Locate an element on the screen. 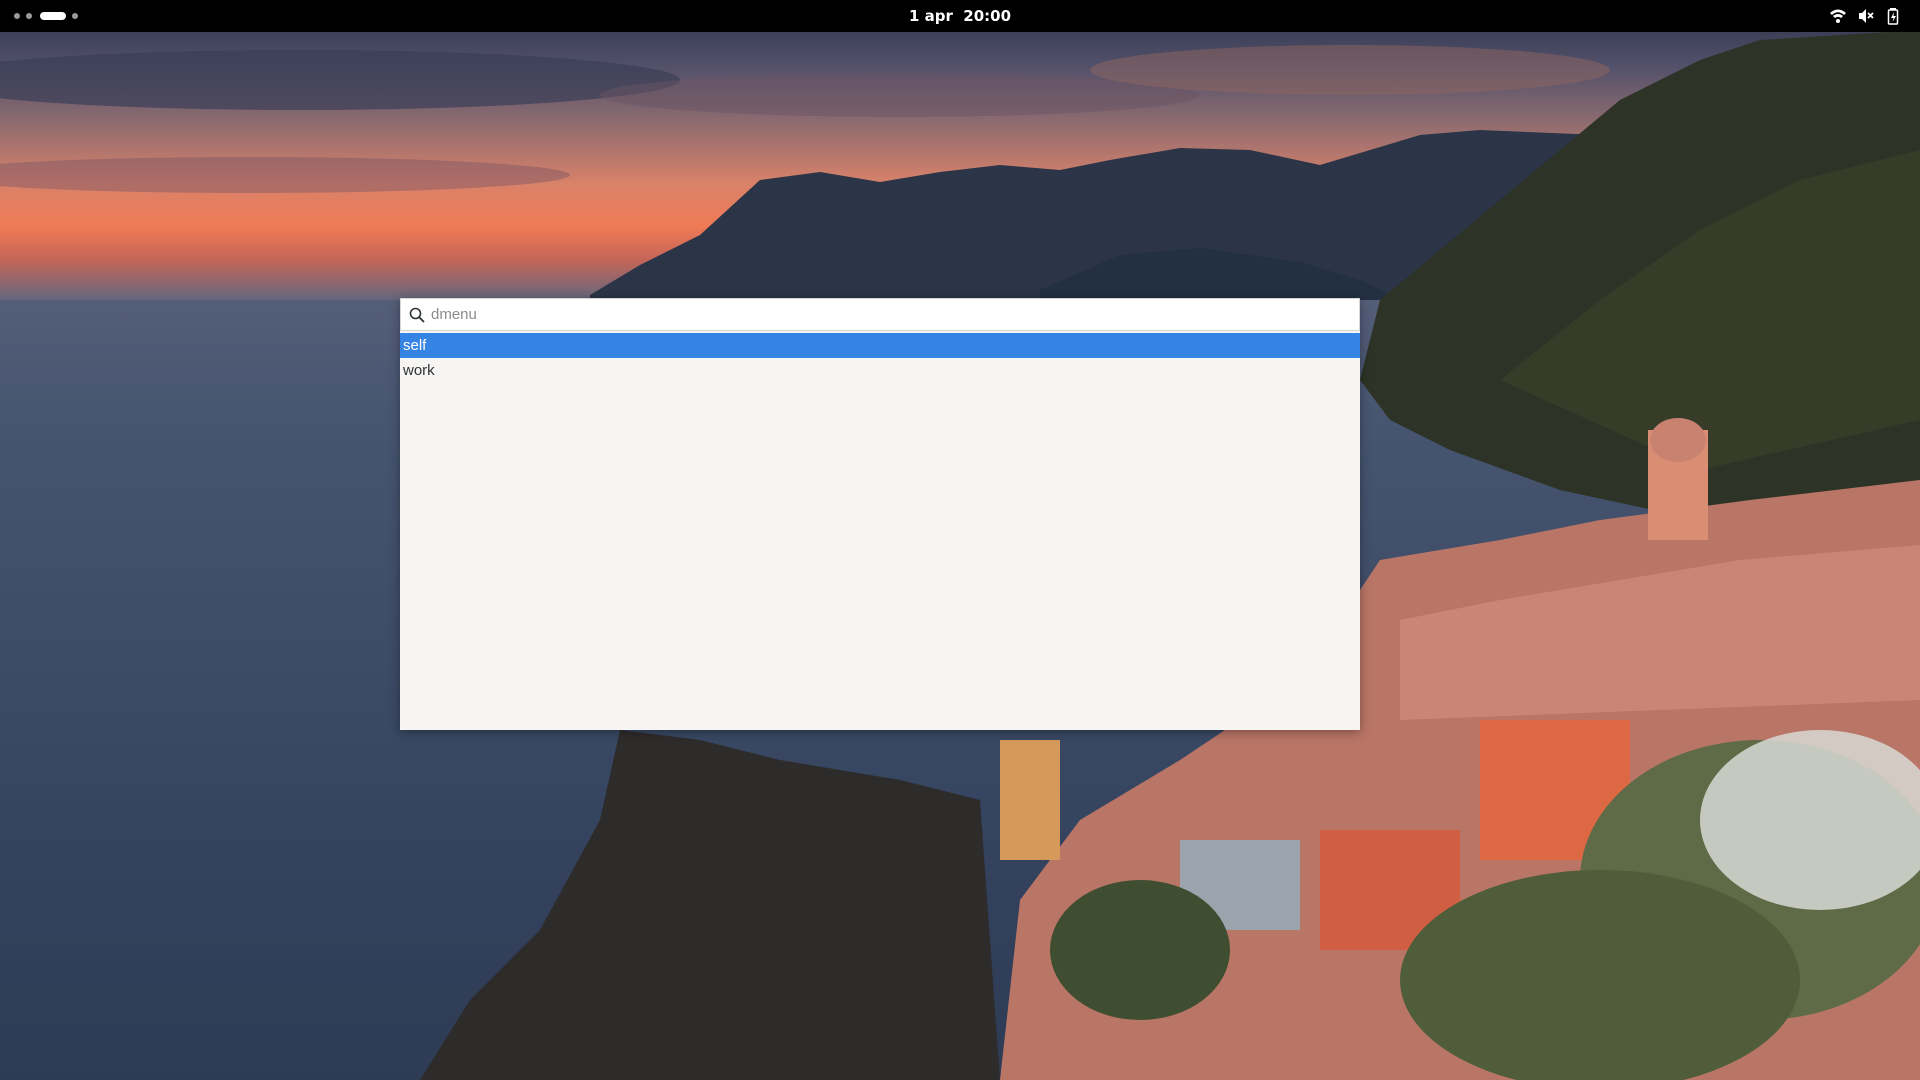 The image size is (1920, 1080). search-bar is located at coordinates (880, 314).